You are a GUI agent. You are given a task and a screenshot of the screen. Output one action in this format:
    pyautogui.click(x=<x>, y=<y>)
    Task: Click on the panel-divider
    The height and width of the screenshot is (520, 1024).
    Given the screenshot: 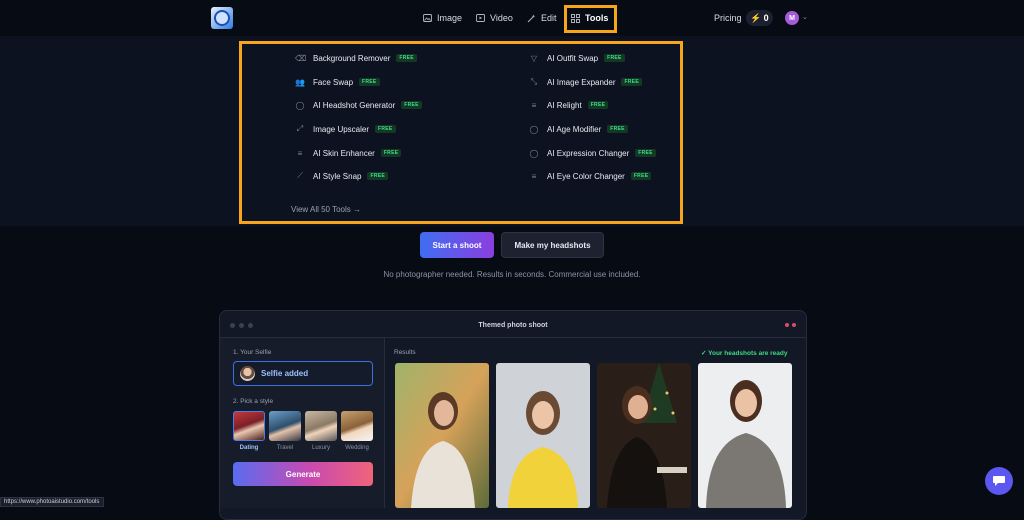 What is the action you would take?
    pyautogui.click(x=384, y=423)
    